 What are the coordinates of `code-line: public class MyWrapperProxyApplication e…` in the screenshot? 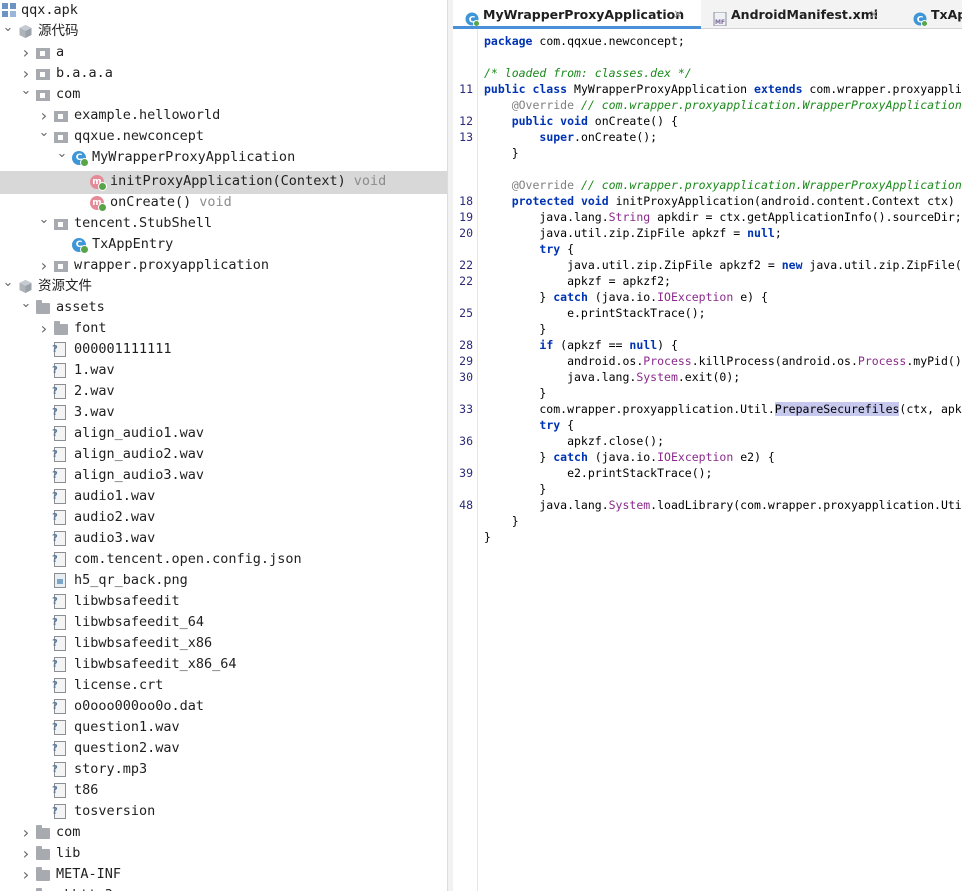 It's located at (723, 89).